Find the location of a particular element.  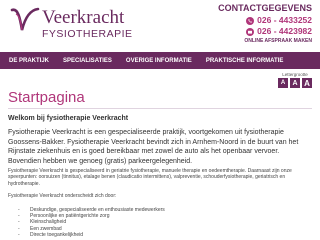

site-logo: Veerkracht FYSIOTHERAPIE is located at coordinates (83, 26).